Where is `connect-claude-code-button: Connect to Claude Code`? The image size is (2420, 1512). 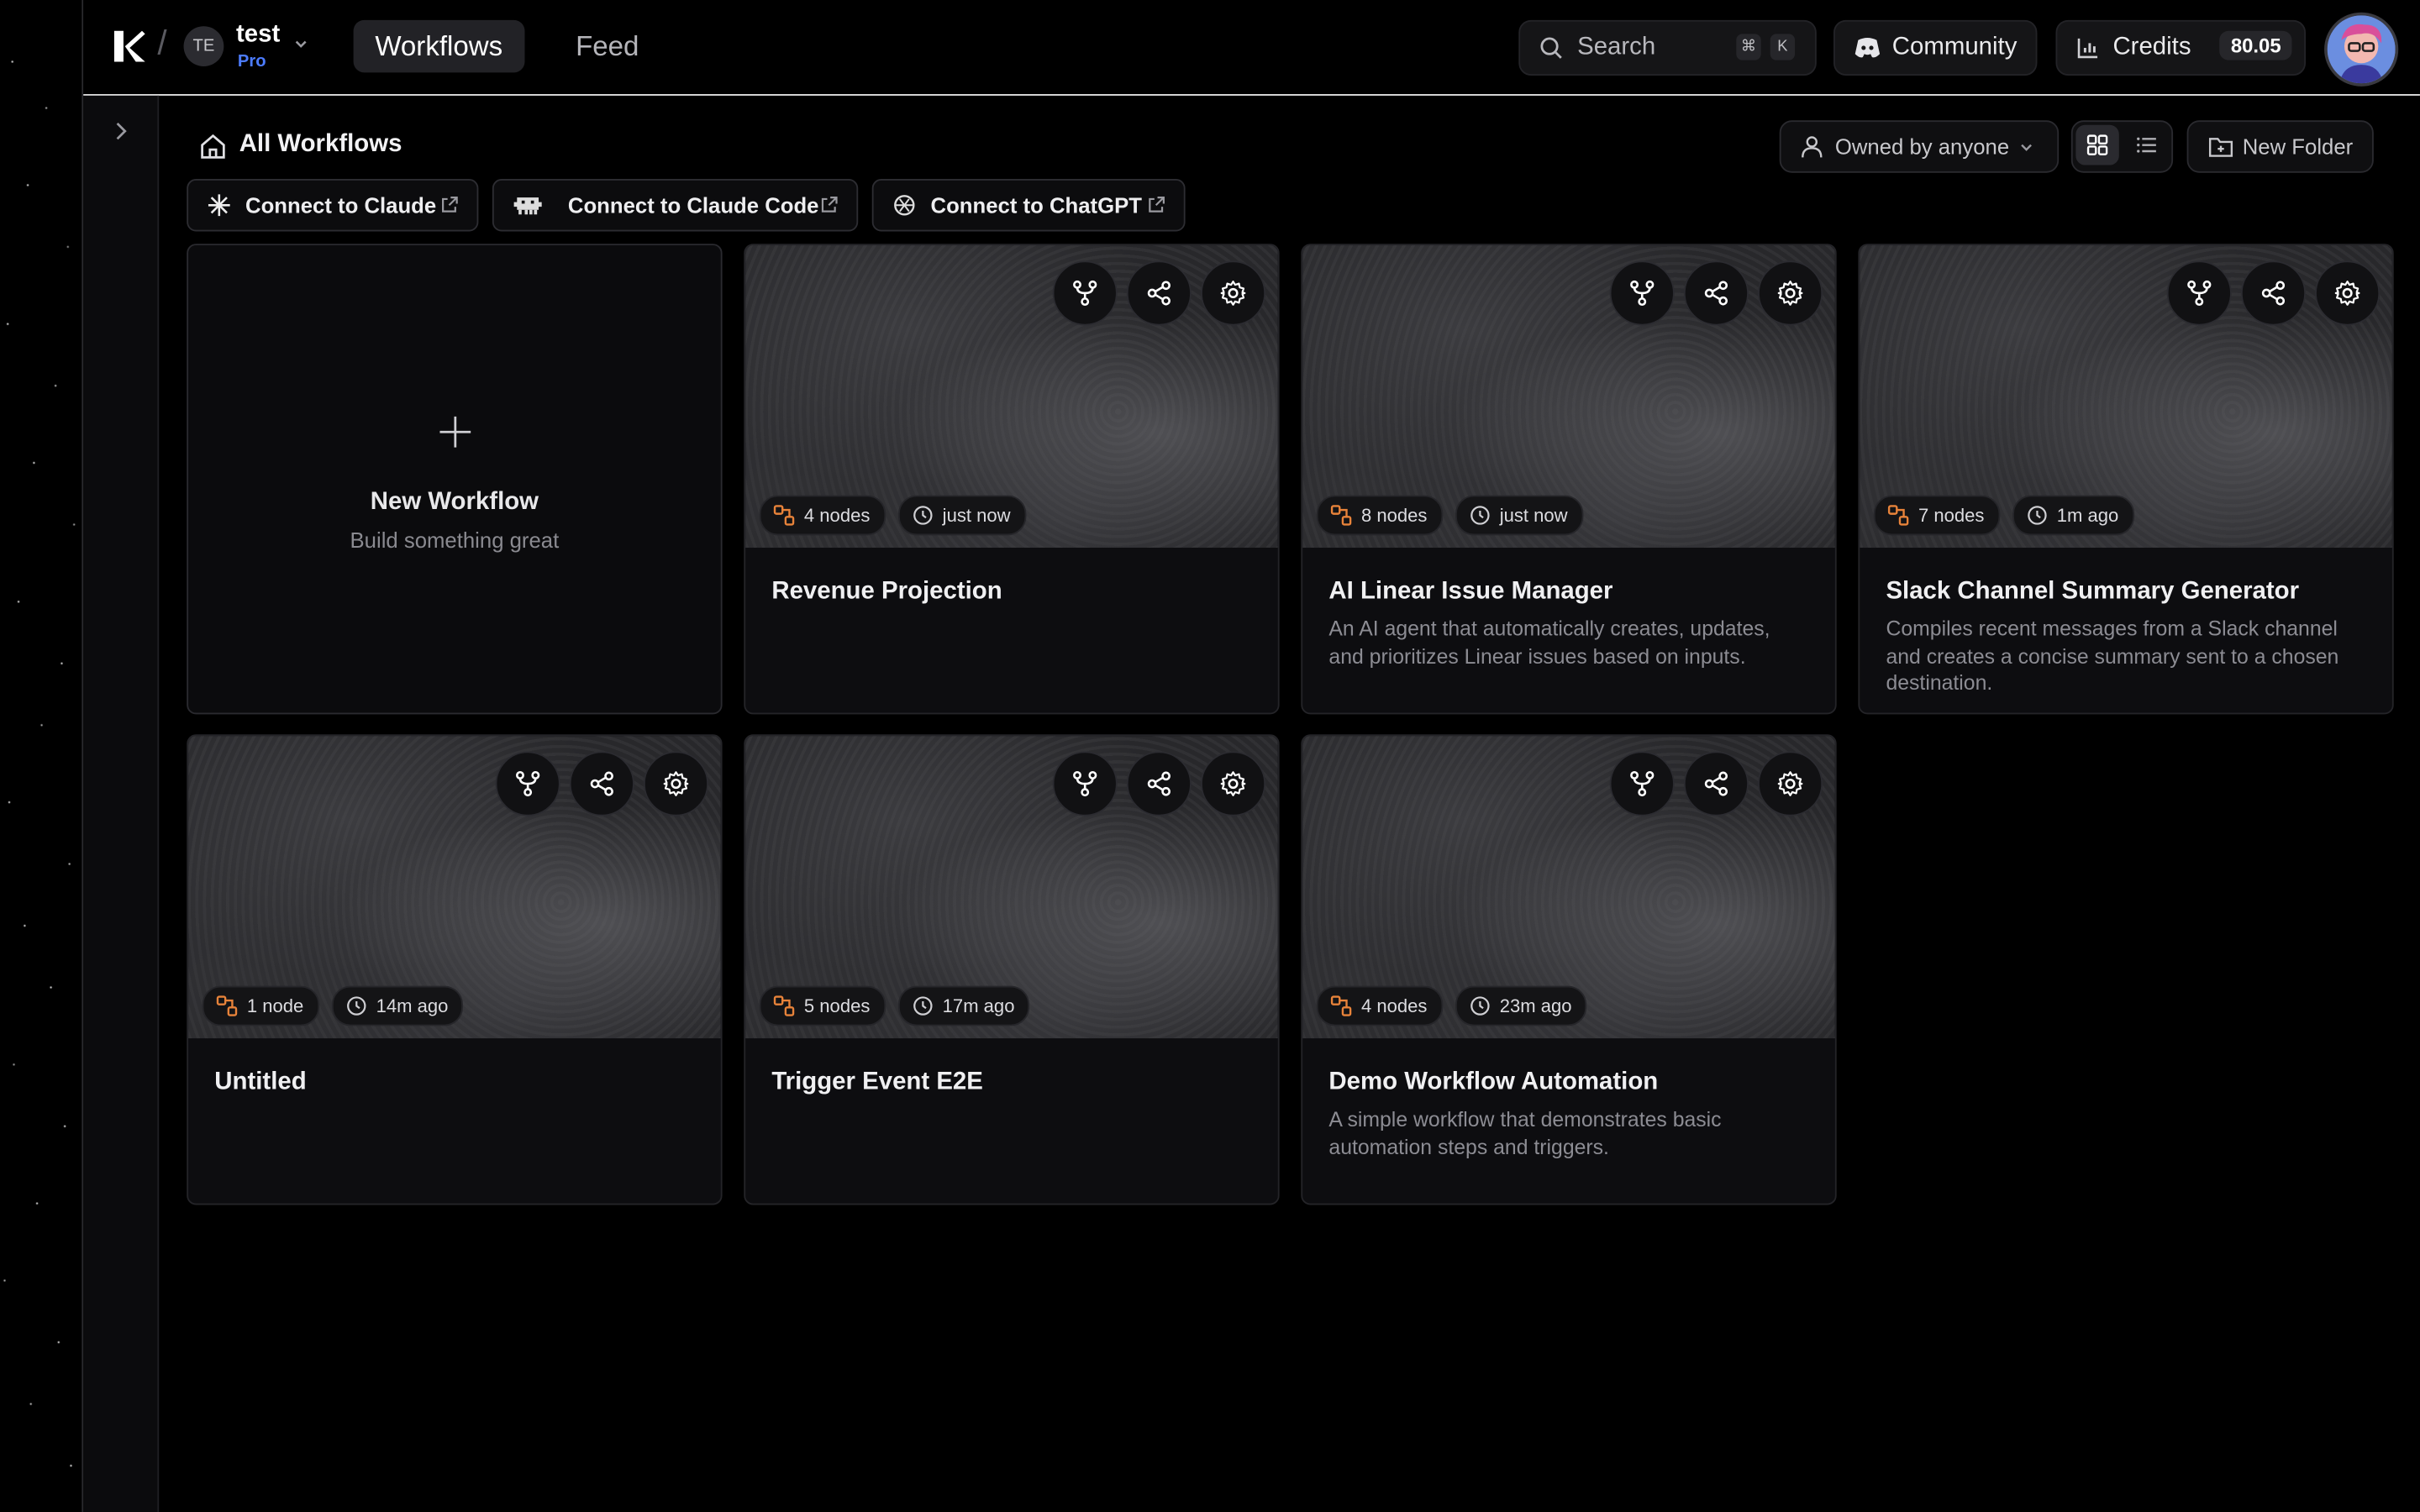 connect-claude-code-button: Connect to Claude Code is located at coordinates (675, 205).